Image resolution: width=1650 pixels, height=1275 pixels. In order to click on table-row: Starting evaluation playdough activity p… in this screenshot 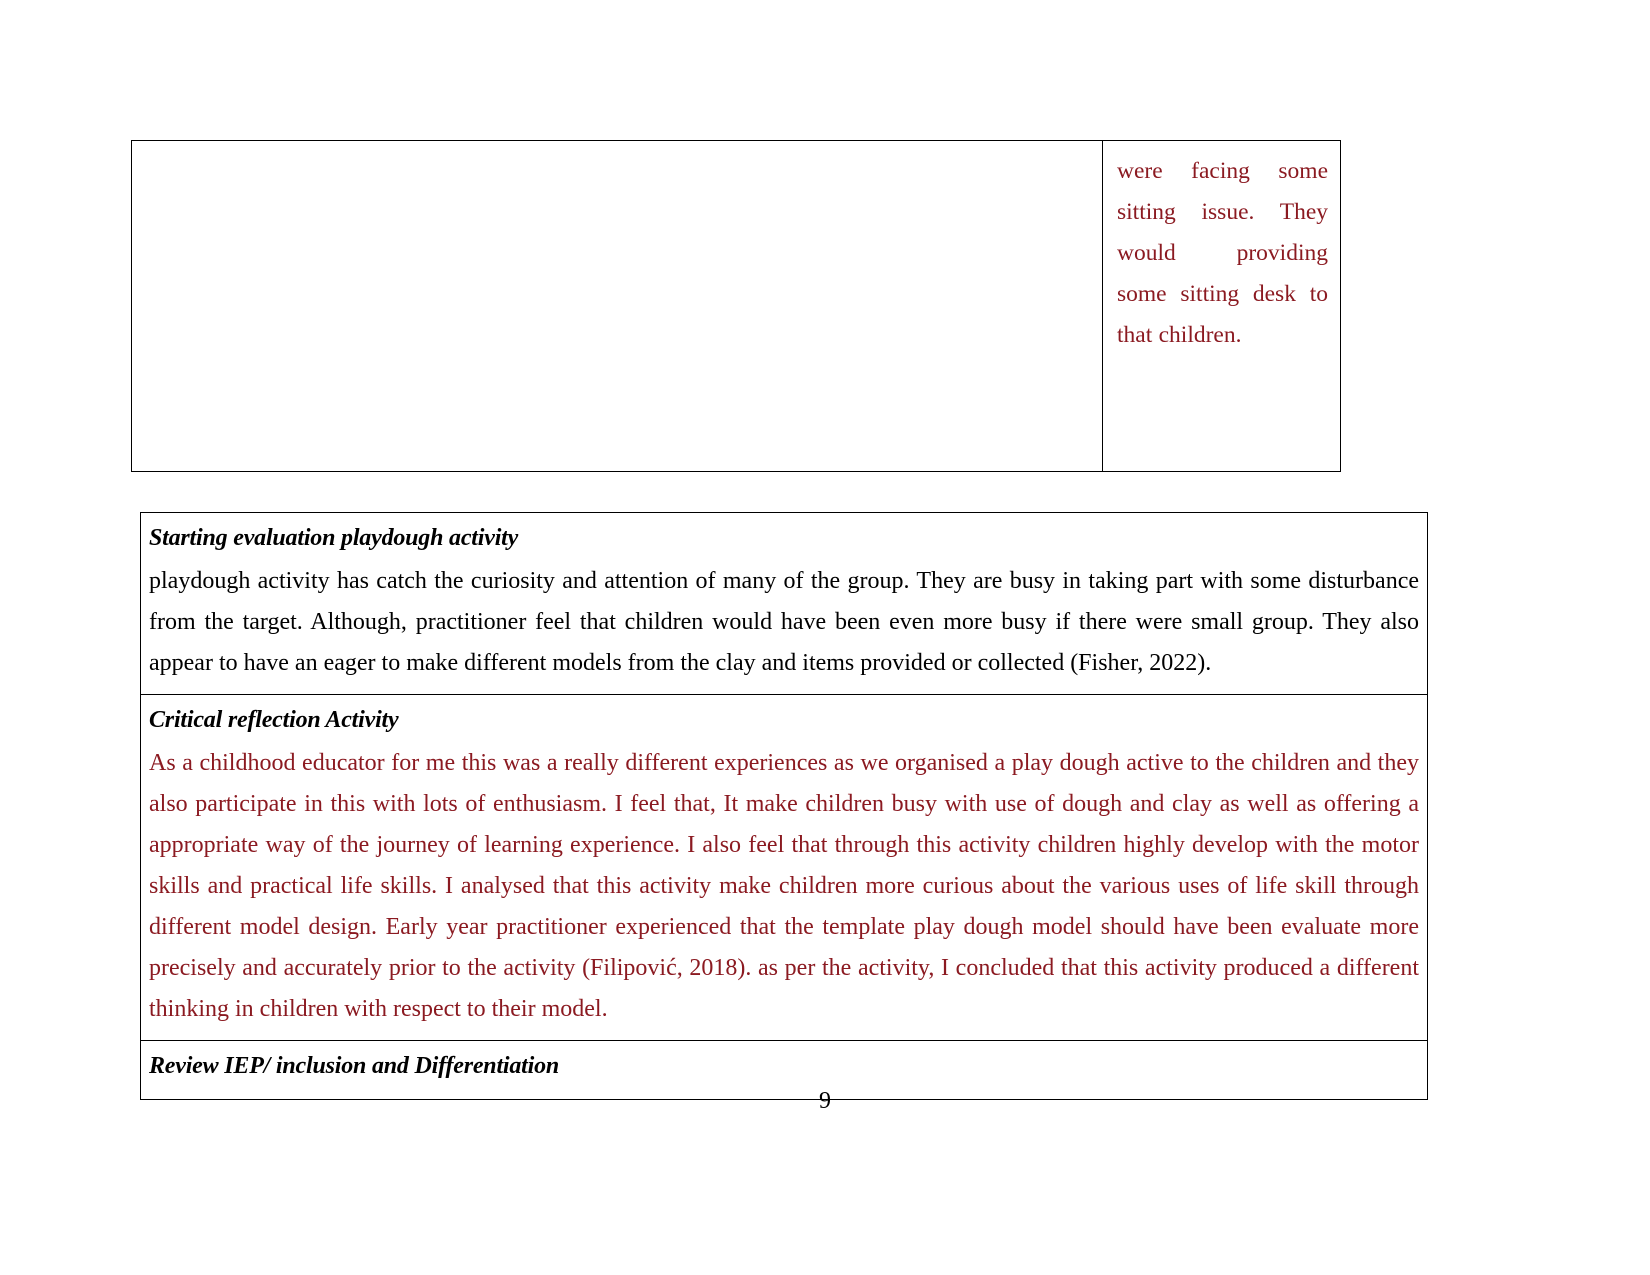, I will do `click(784, 603)`.